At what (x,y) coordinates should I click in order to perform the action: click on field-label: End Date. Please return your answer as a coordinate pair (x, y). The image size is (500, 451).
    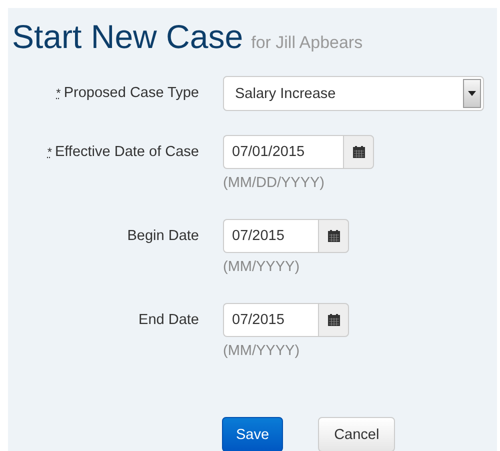
    Looking at the image, I should click on (168, 320).